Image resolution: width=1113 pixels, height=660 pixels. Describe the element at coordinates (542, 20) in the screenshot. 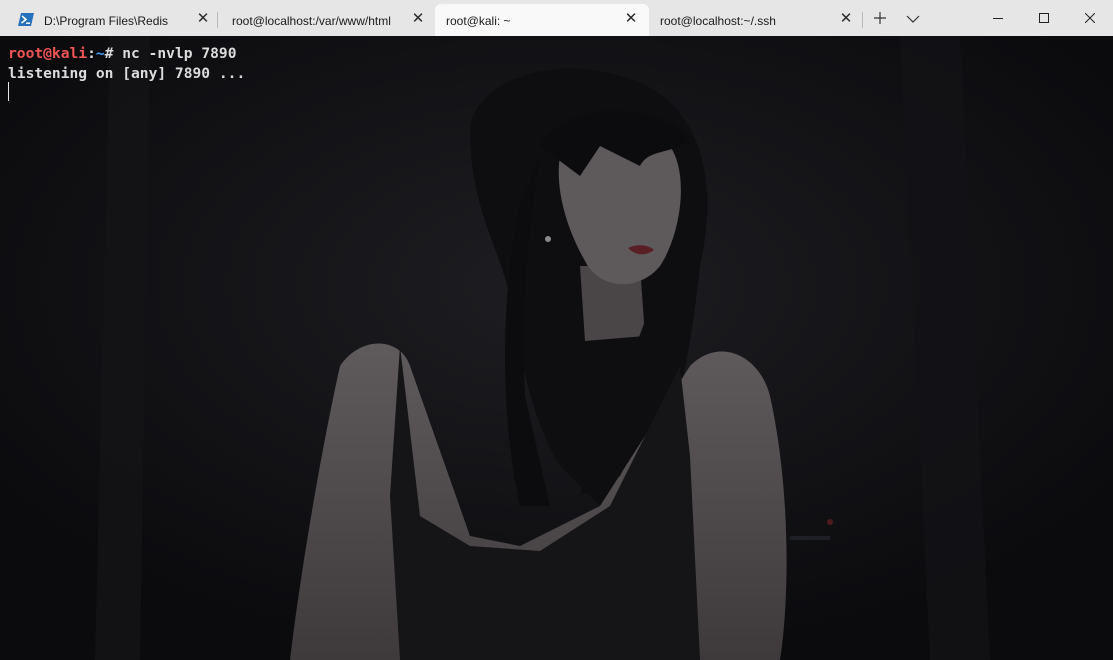

I see `tab-kali: root@kali: ~ ✕` at that location.